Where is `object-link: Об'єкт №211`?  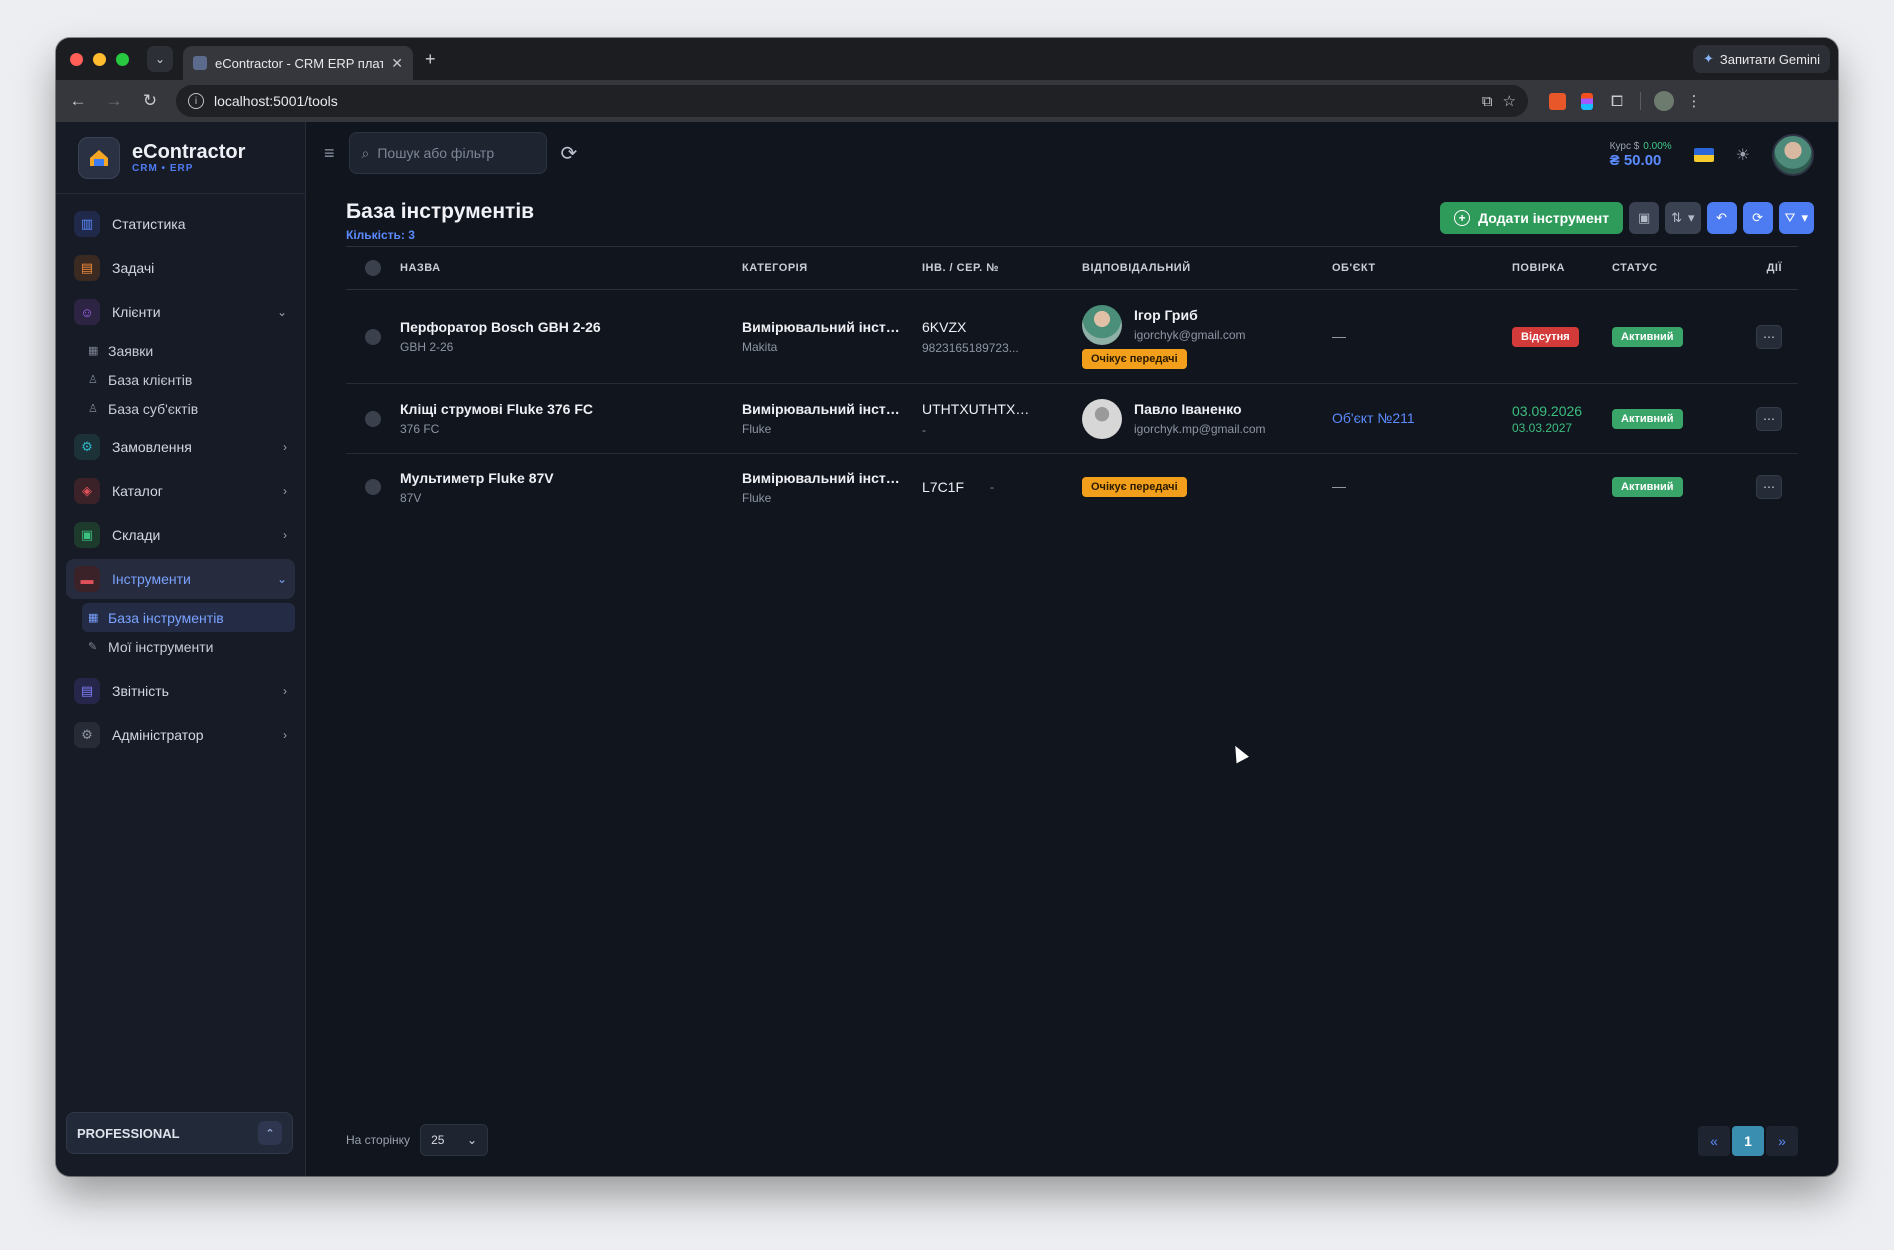
object-link: Об'єкт №211 is located at coordinates (1373, 418).